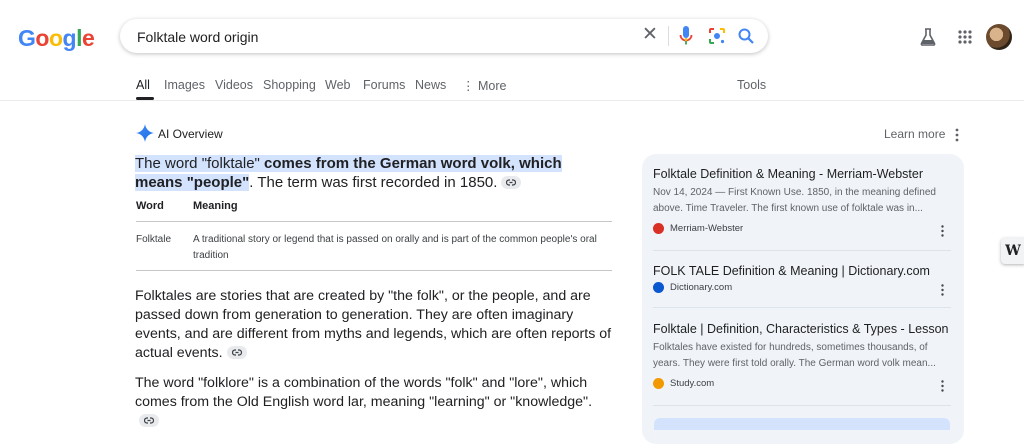 This screenshot has height=444, width=1024. Describe the element at coordinates (914, 134) in the screenshot. I see `learn-more-link: Learn more` at that location.